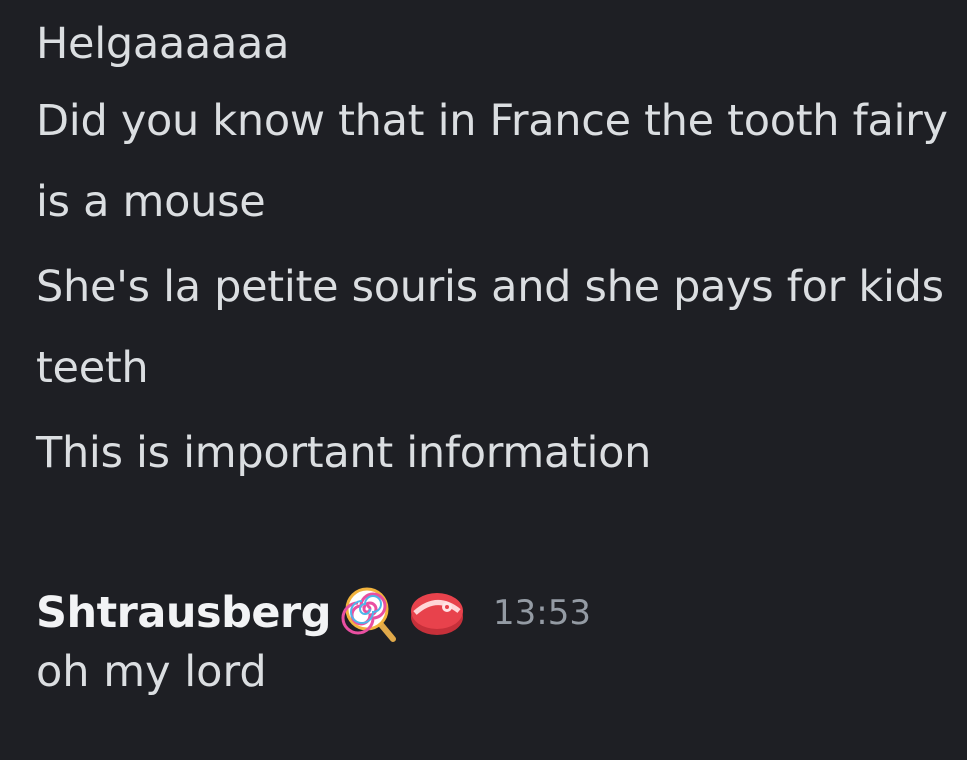  I want to click on lollipop-icon, so click(371, 613).